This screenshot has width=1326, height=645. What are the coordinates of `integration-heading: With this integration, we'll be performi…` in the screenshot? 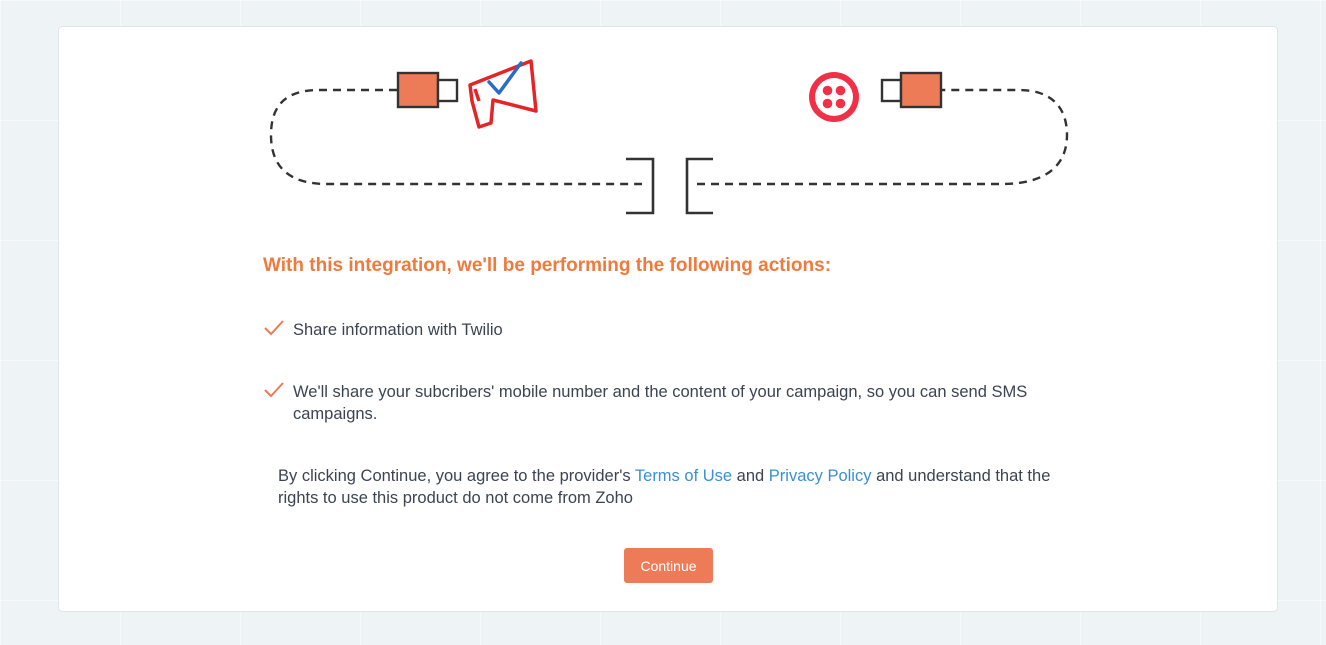 It's located at (547, 265).